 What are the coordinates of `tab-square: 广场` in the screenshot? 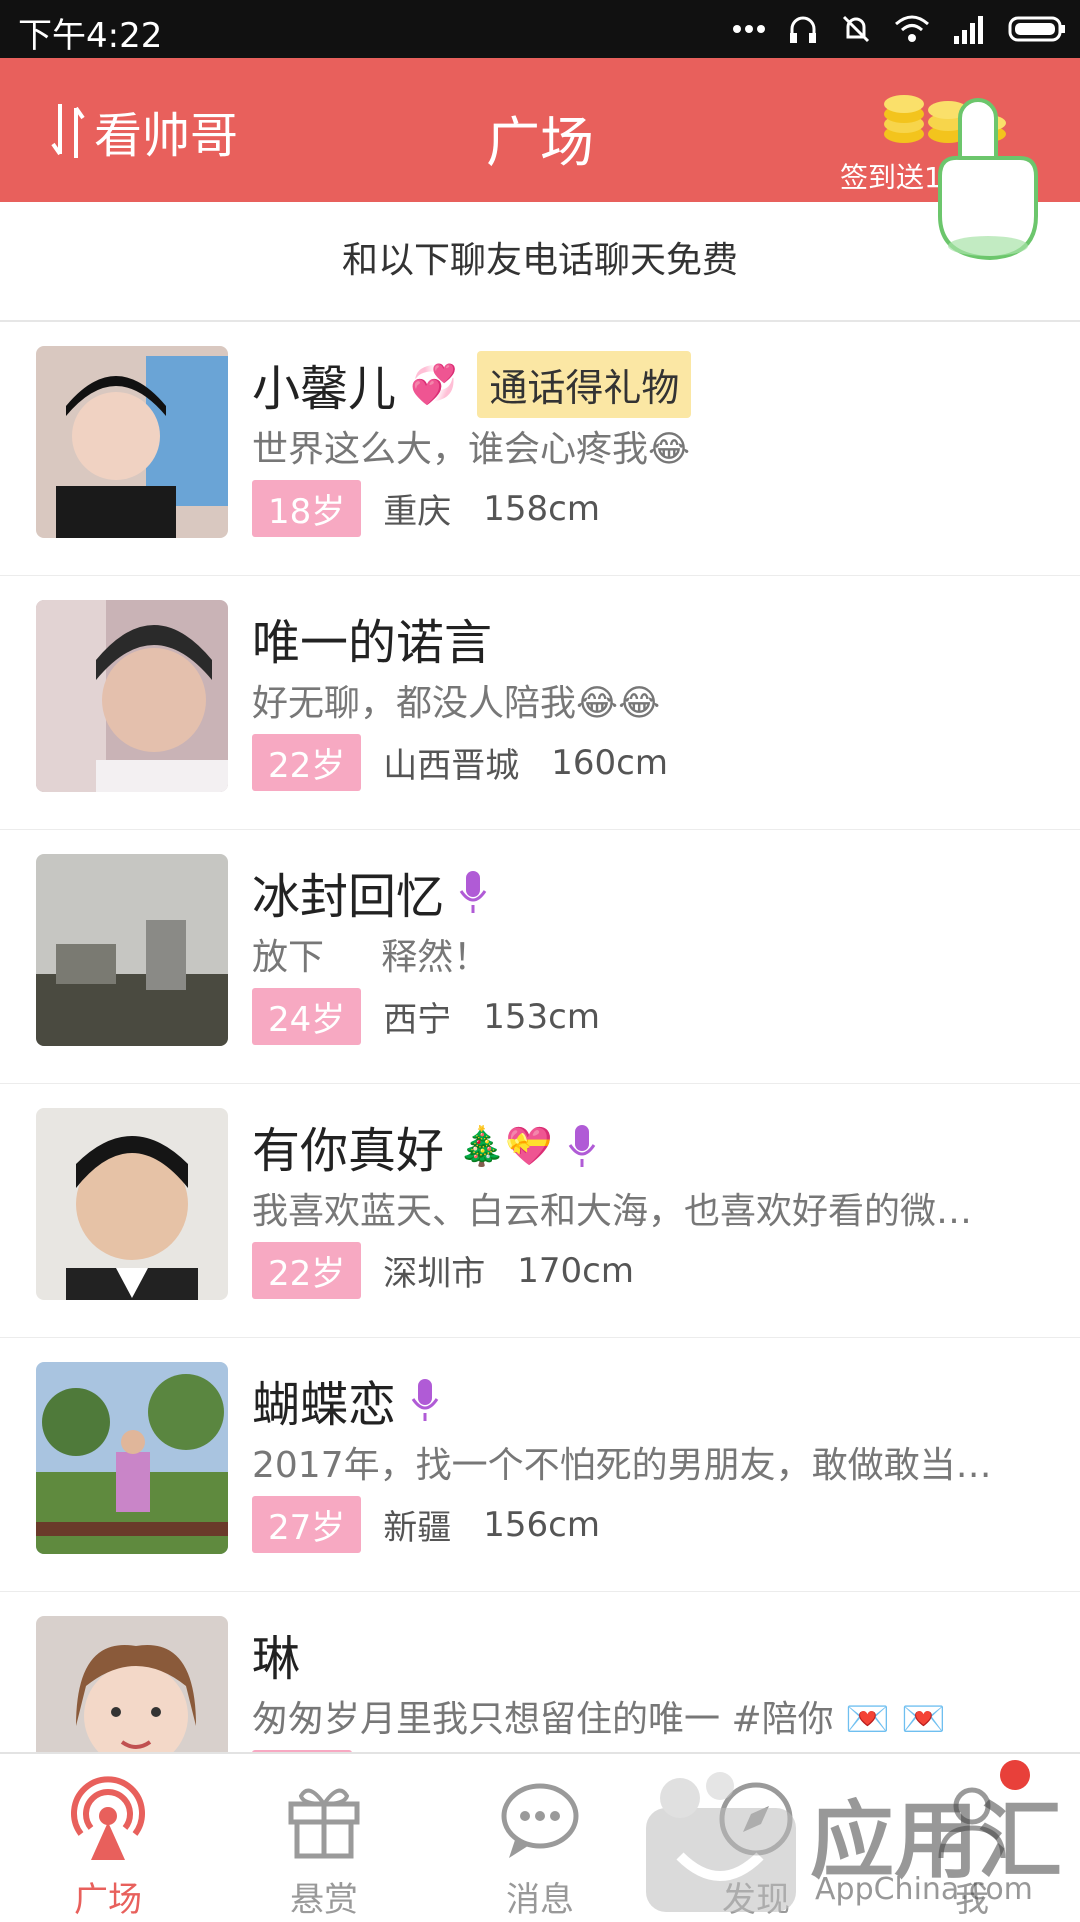 It's located at (108, 1838).